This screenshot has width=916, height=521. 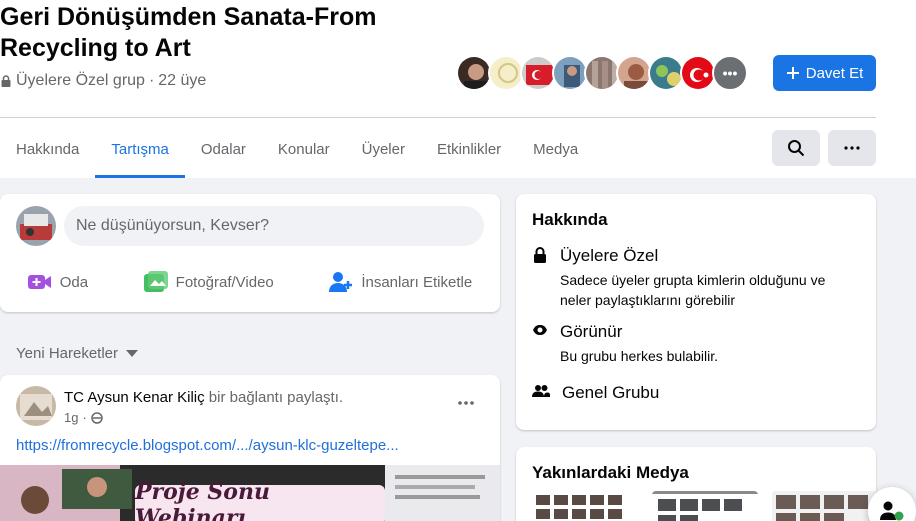 What do you see at coordinates (469, 149) in the screenshot?
I see `tab-events: Etkinlikler` at bounding box center [469, 149].